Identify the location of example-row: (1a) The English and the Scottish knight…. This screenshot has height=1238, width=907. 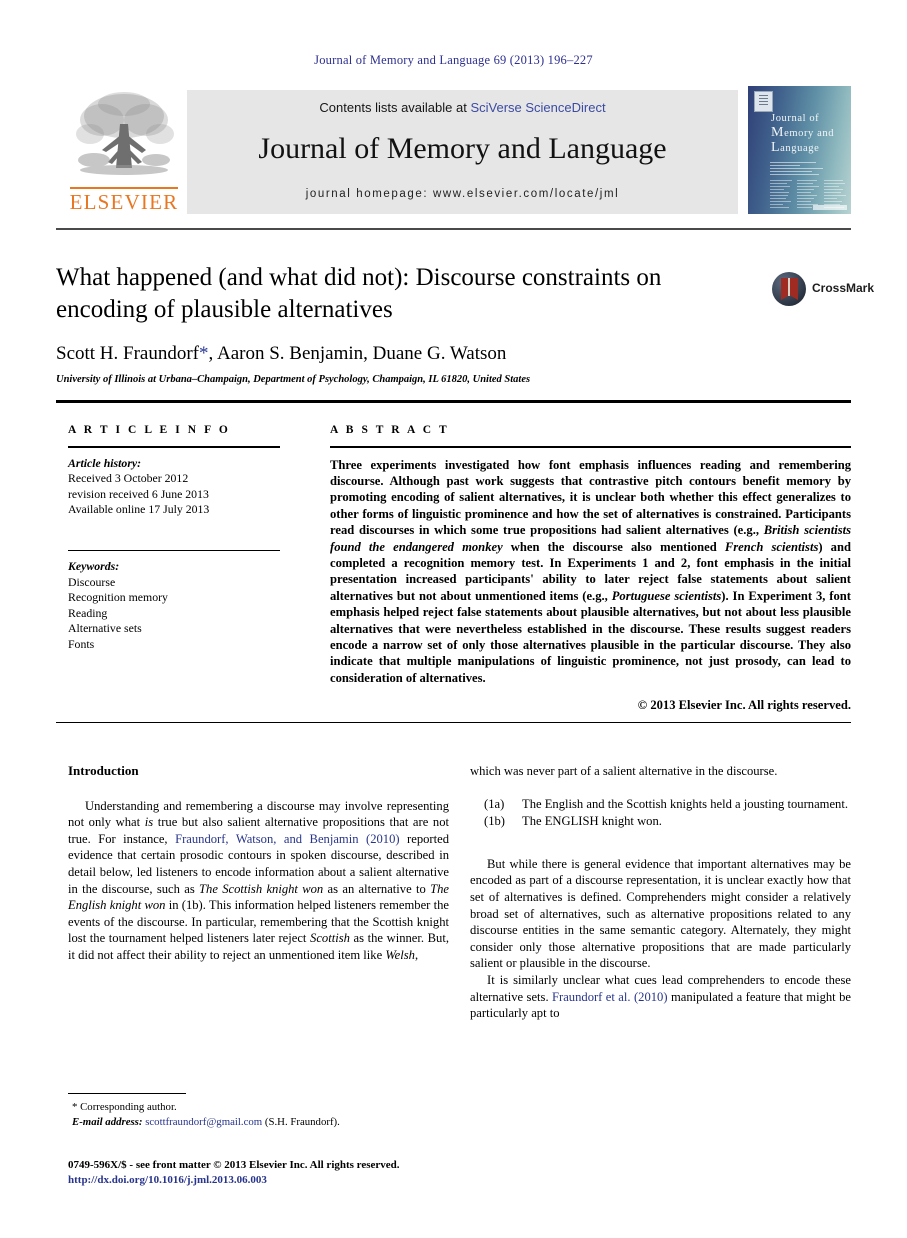
(660, 804).